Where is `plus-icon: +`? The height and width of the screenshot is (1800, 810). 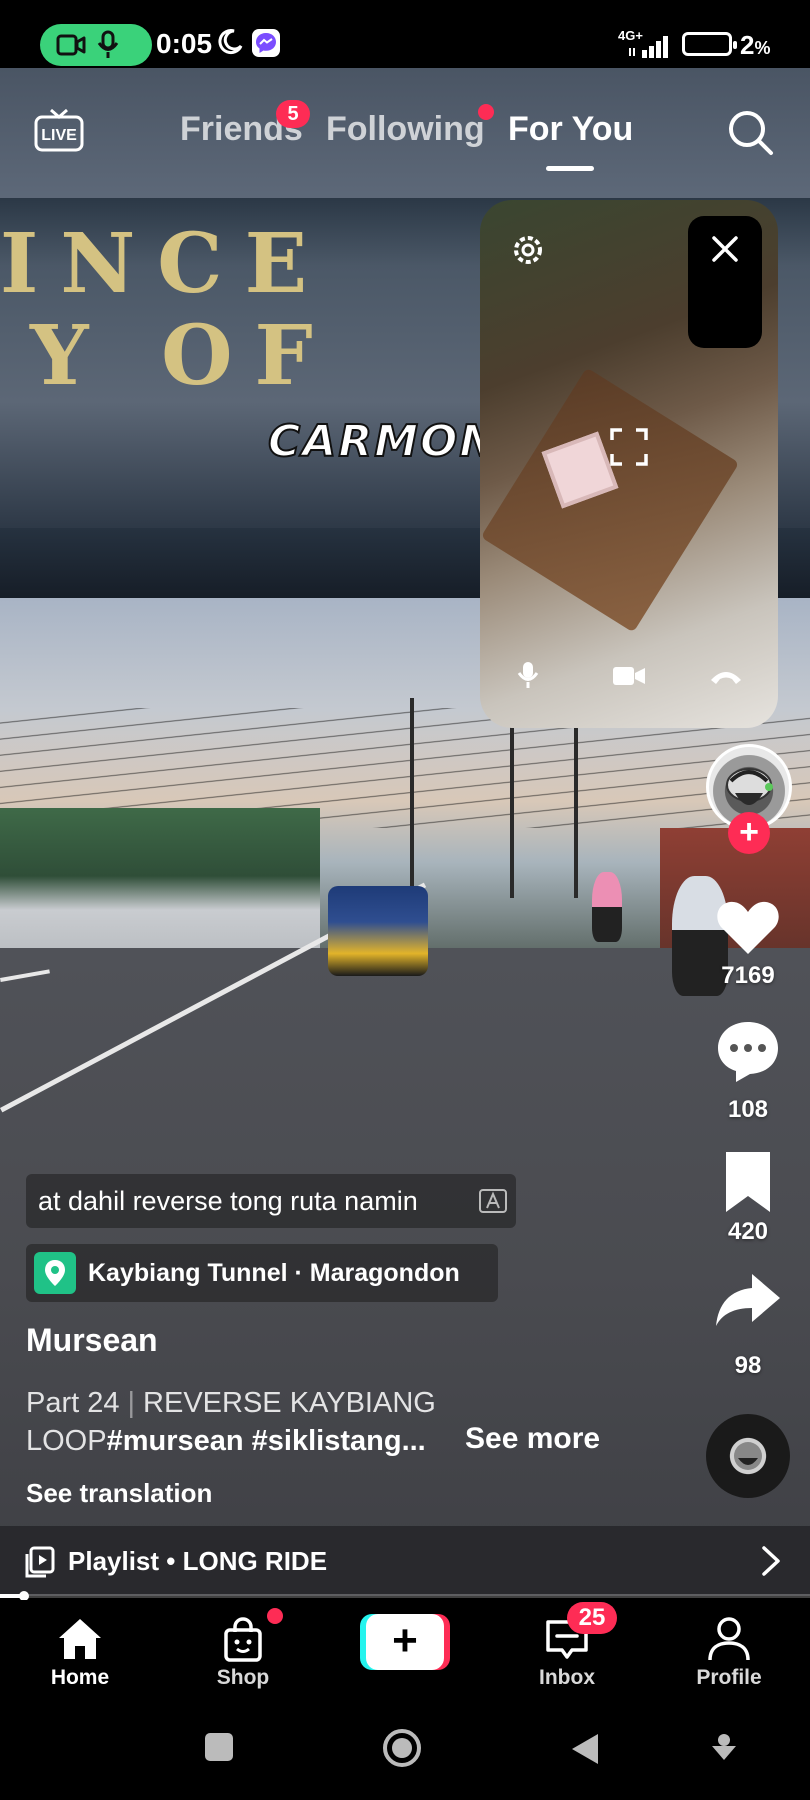 plus-icon: + is located at coordinates (405, 1642).